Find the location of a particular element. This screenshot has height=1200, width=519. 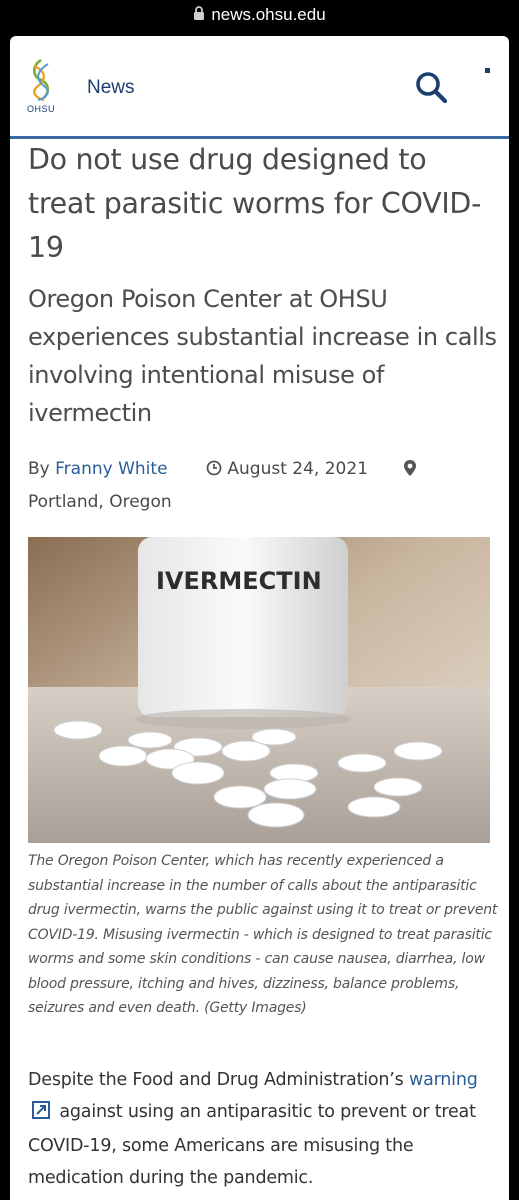

url-text: news.ohsu.edu is located at coordinates (268, 14).